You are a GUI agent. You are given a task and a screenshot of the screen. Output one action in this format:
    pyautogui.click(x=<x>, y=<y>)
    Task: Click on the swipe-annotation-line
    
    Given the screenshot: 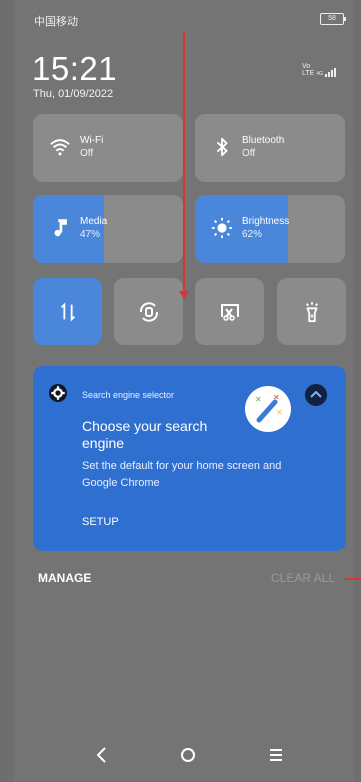 What is the action you would take?
    pyautogui.click(x=184, y=163)
    